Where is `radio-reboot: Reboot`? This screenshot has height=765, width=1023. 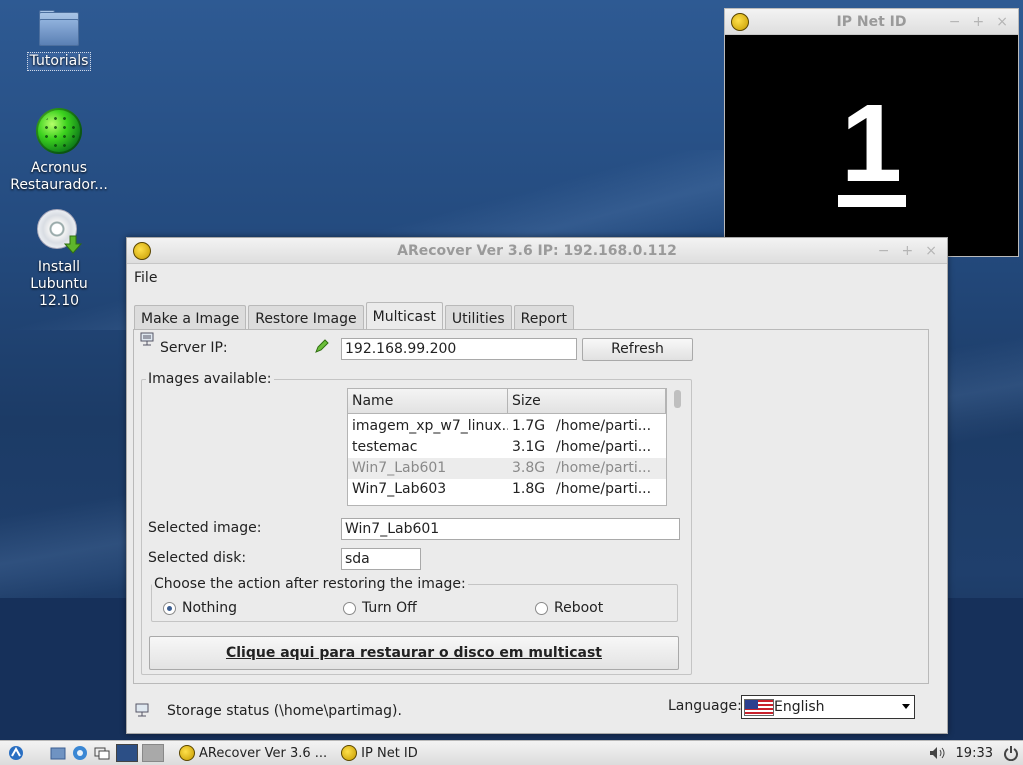 radio-reboot: Reboot is located at coordinates (569, 608).